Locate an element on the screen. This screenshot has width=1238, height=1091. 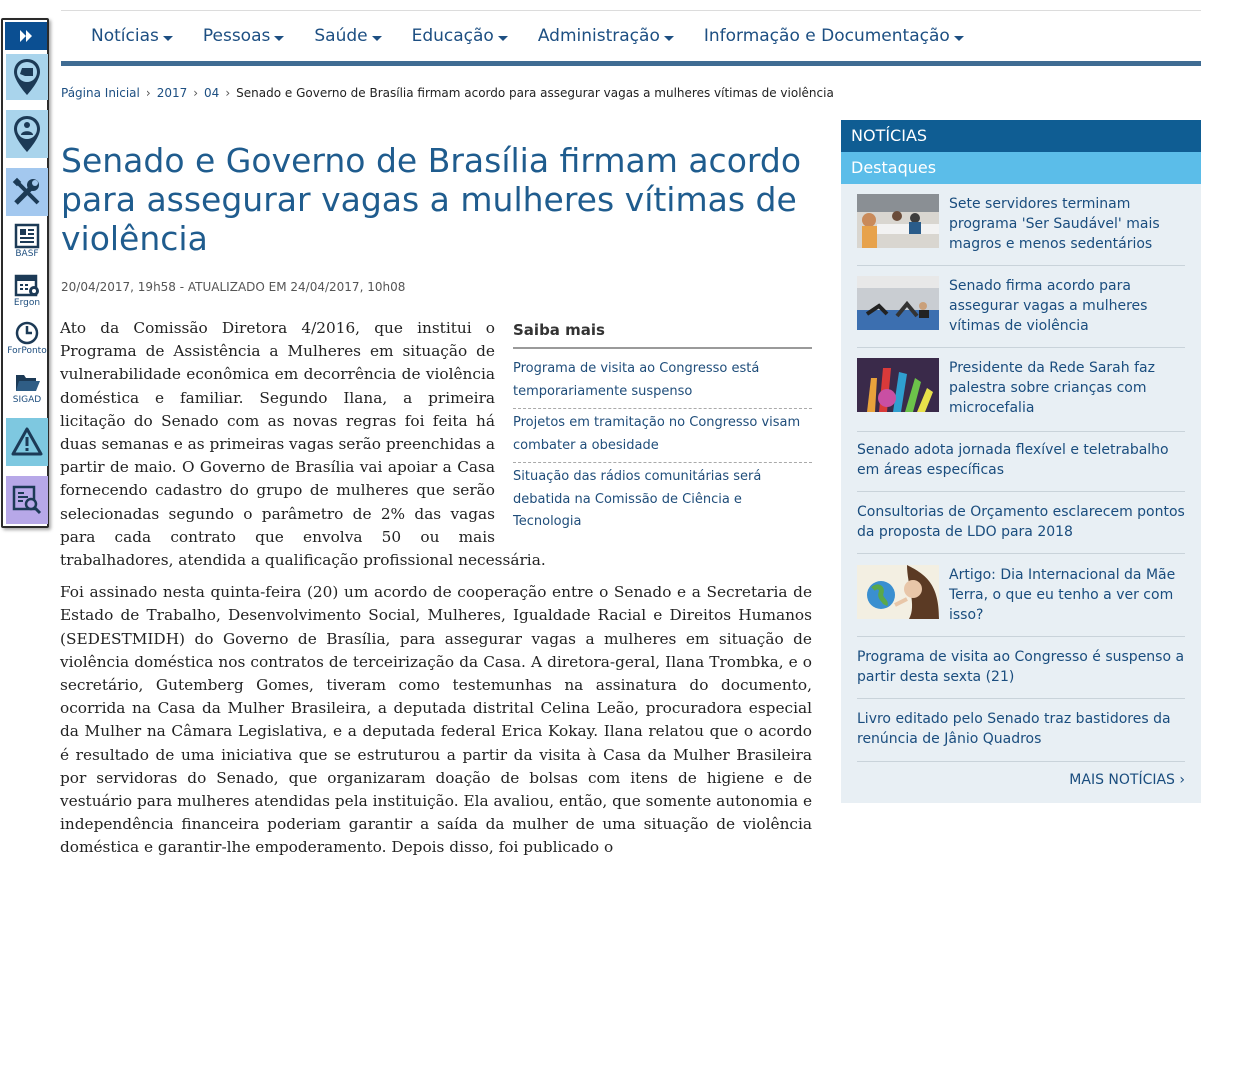
breadcrumb-year: 2017 is located at coordinates (172, 93).